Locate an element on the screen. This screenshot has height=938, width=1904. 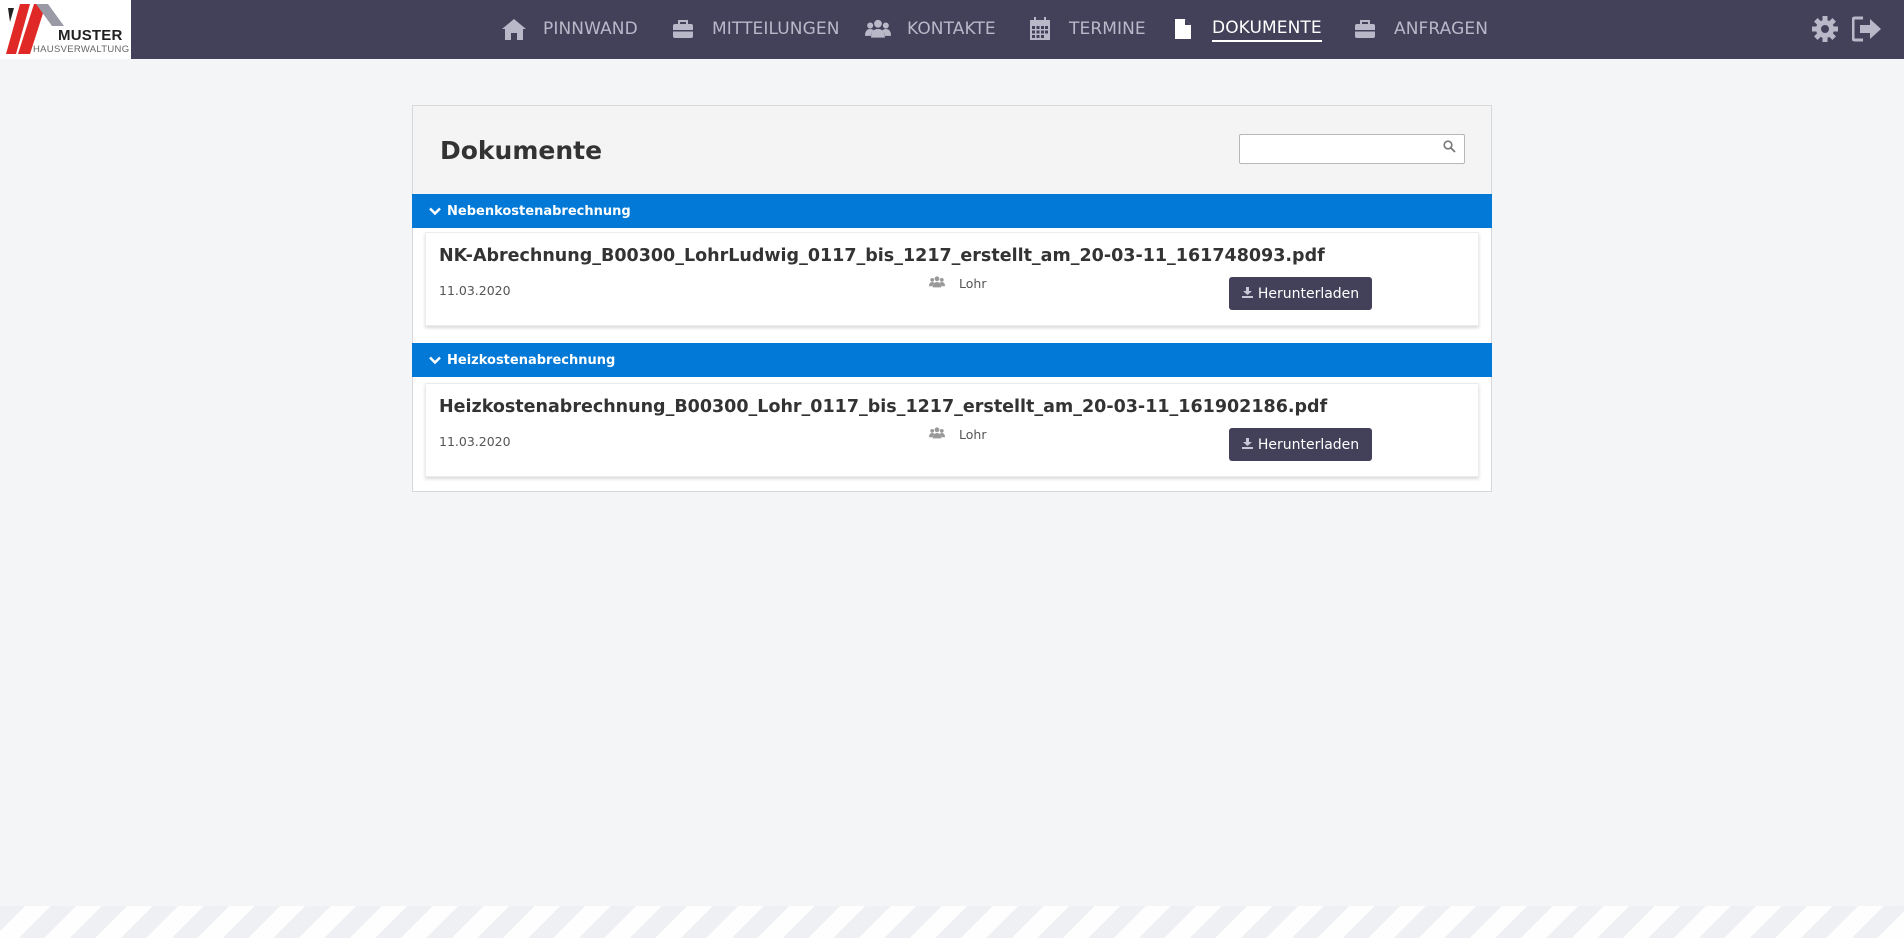
nav-label: TERMINE is located at coordinates (1107, 29).